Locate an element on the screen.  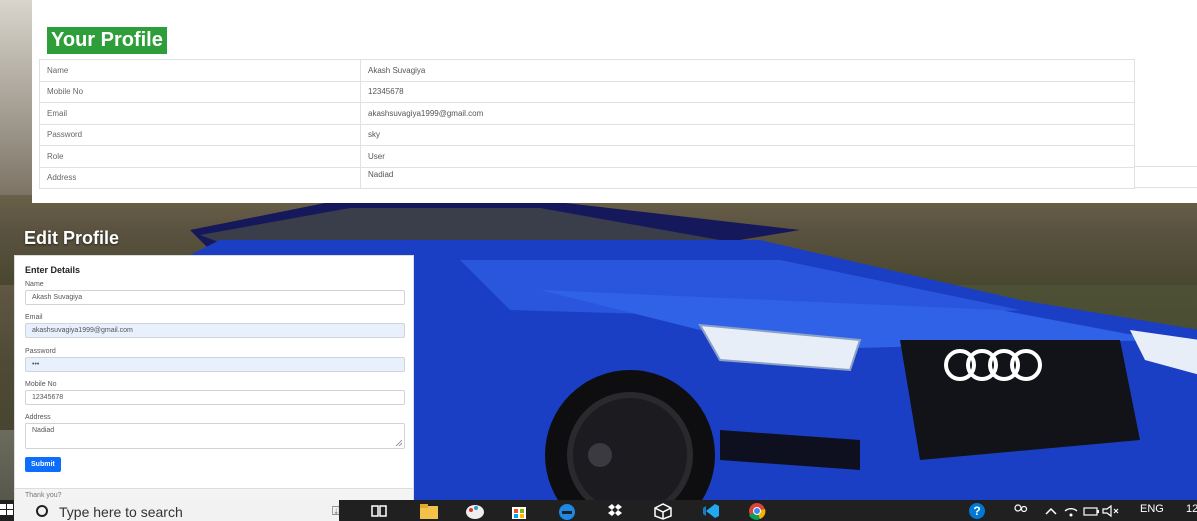
table-row: Name Akash Suvagiya is located at coordinates (587, 70).